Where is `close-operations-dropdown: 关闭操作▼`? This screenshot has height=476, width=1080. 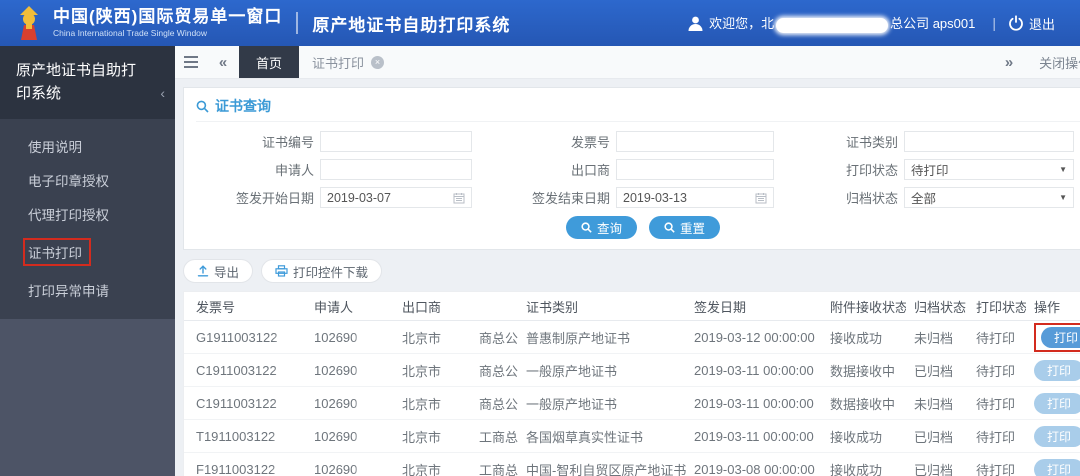 close-operations-dropdown: 关闭操作▼ is located at coordinates (1059, 62).